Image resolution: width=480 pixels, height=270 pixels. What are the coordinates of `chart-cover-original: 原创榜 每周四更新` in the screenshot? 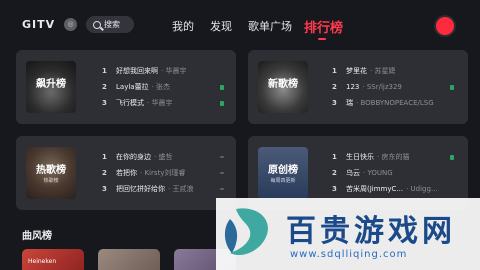 It's located at (283, 173).